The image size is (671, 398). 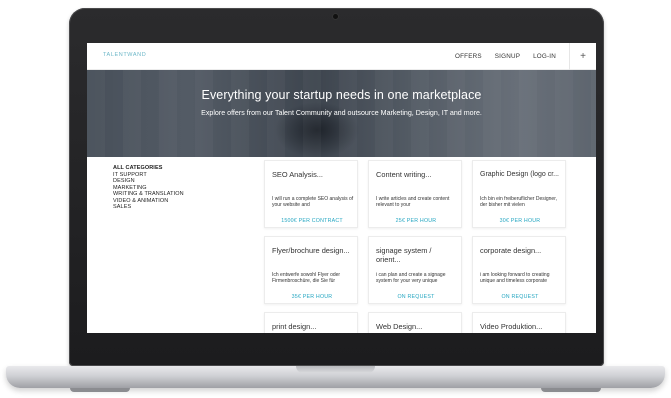 I want to click on category-writing-translation: WRITING & TRANSLATION, so click(x=148, y=194).